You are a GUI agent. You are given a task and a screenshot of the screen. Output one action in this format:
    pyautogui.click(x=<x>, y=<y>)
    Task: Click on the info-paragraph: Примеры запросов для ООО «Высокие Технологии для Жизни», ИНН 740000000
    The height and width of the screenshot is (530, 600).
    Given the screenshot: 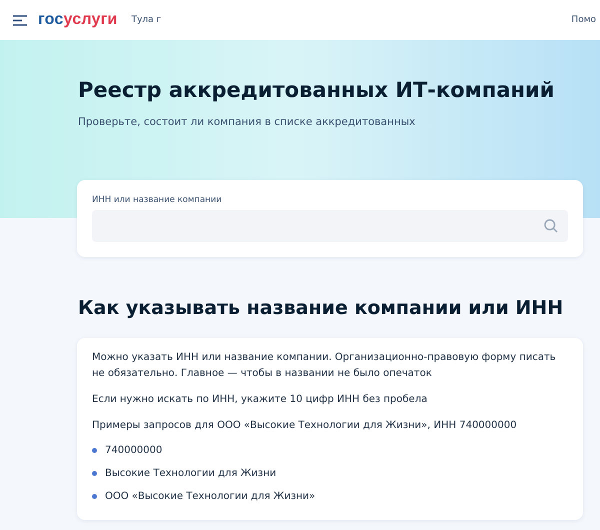 What is the action you would take?
    pyautogui.click(x=305, y=426)
    